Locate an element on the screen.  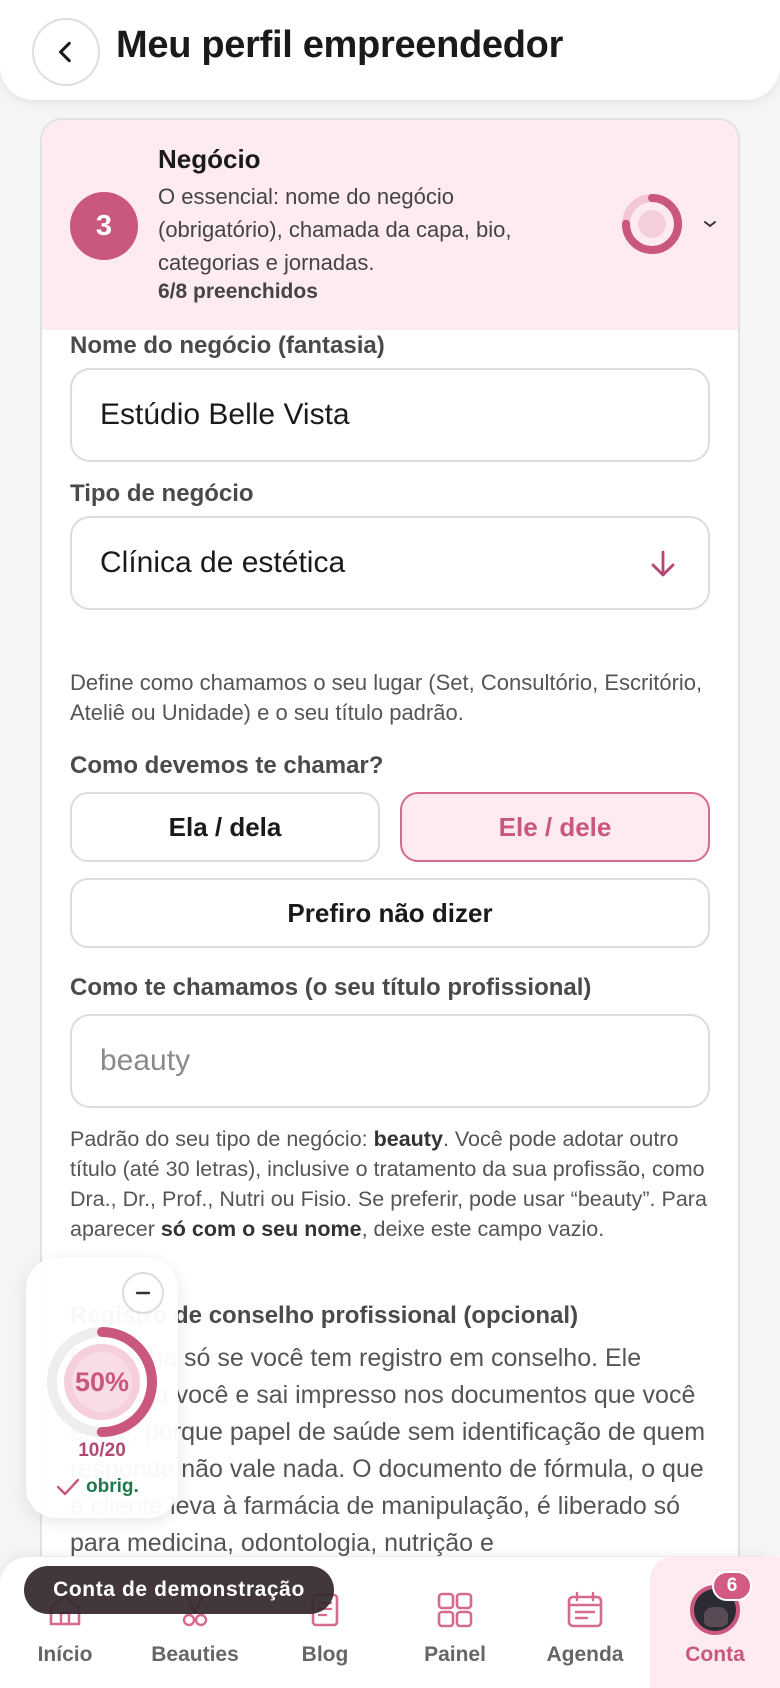
business-name-input: Estúdio Belle Vista is located at coordinates (390, 415).